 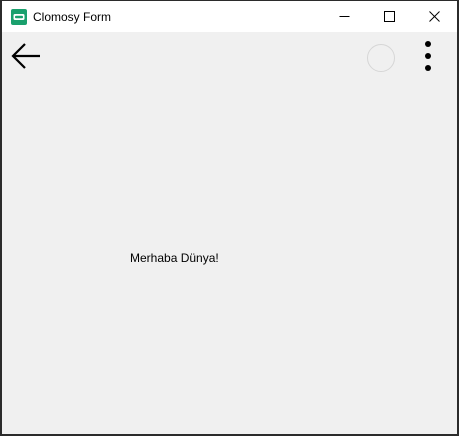 I want to click on greeting-label: Merhaba Dünya!, so click(x=174, y=258).